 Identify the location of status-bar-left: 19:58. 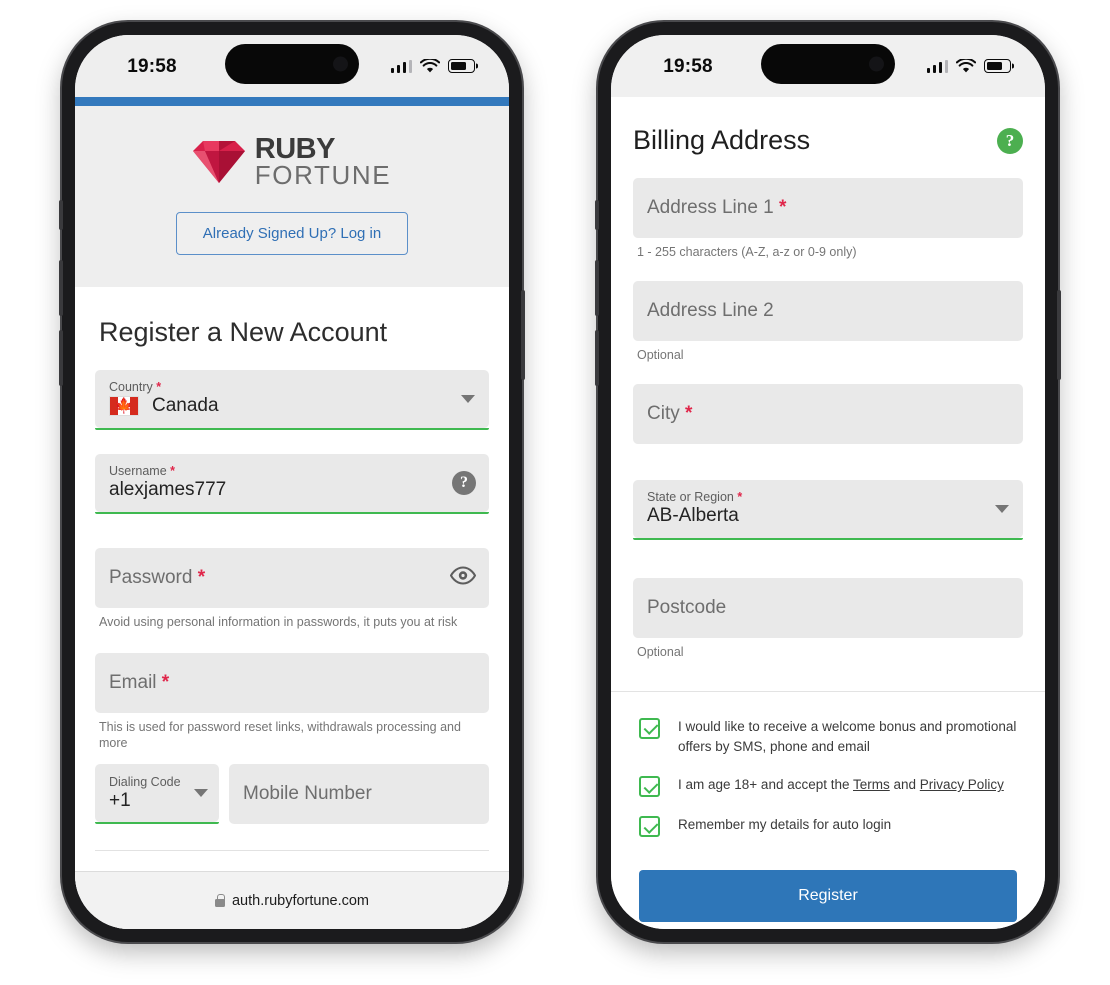
(292, 66).